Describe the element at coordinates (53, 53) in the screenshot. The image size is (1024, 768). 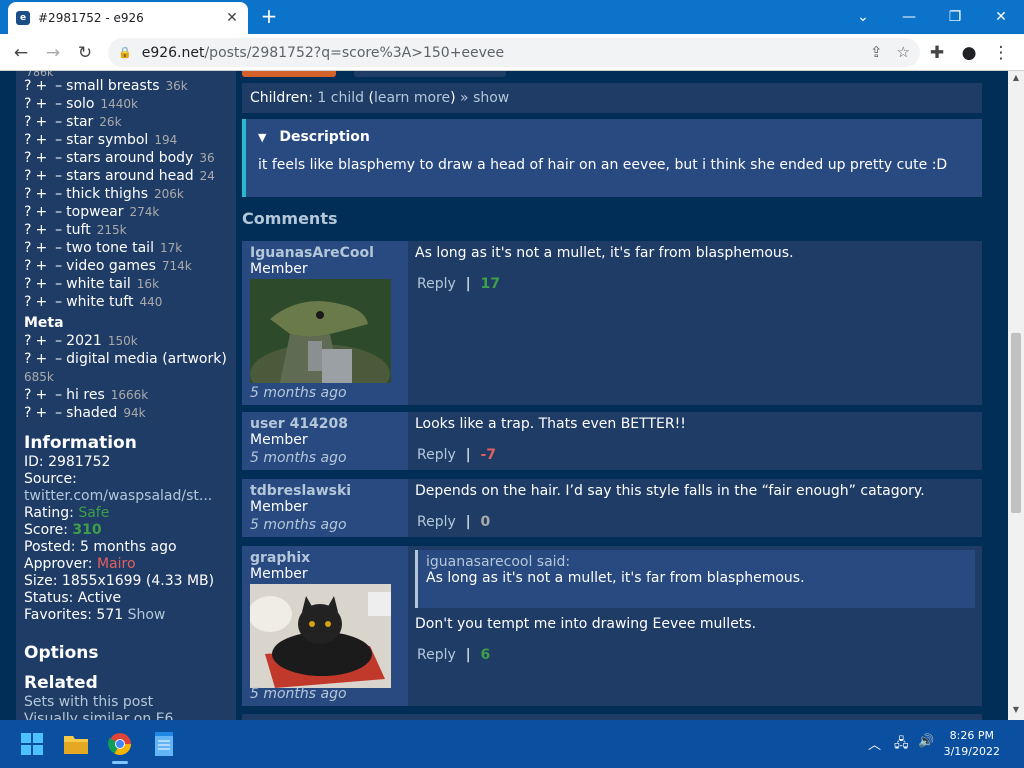
I see `forward-icon: →` at that location.